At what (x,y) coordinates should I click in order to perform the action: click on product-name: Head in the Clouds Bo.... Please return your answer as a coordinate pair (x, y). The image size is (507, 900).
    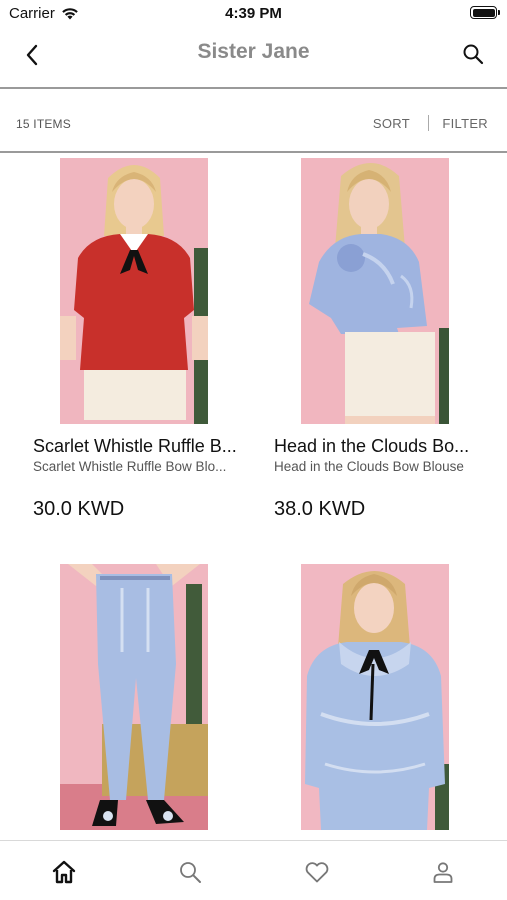
    Looking at the image, I should click on (371, 446).